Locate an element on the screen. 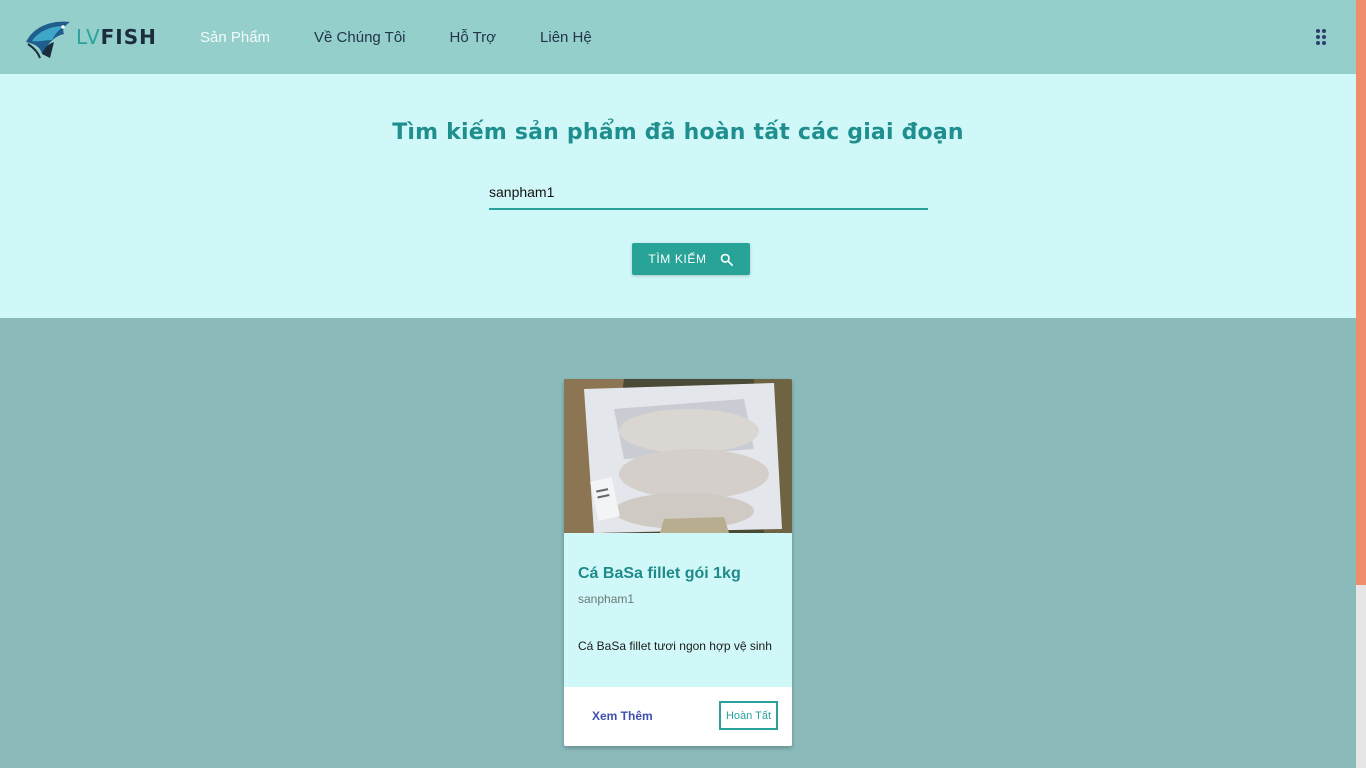 This screenshot has height=768, width=1366. fish-logo-icon is located at coordinates (48, 40).